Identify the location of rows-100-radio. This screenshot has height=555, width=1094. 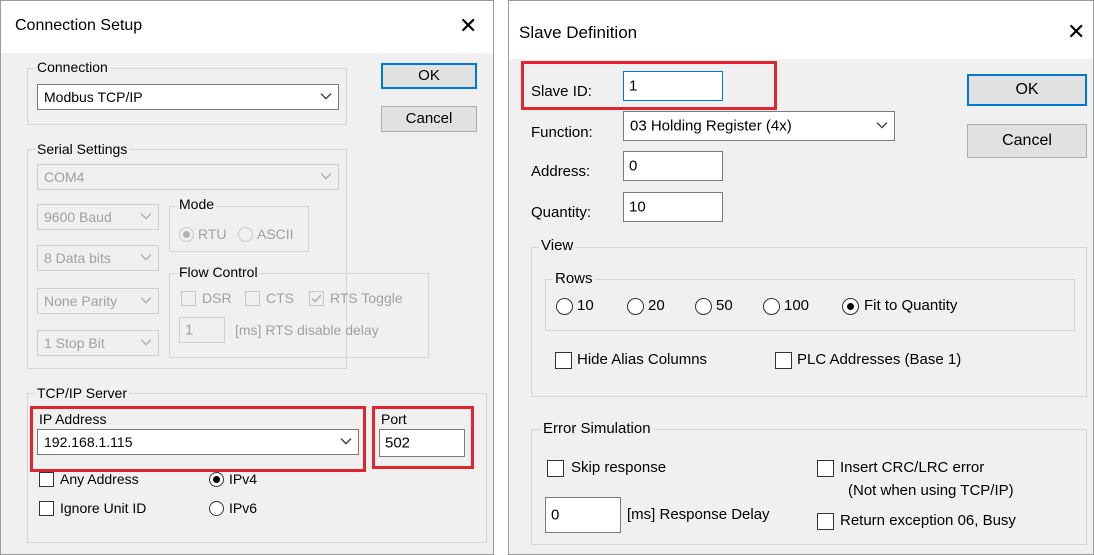
(771, 306).